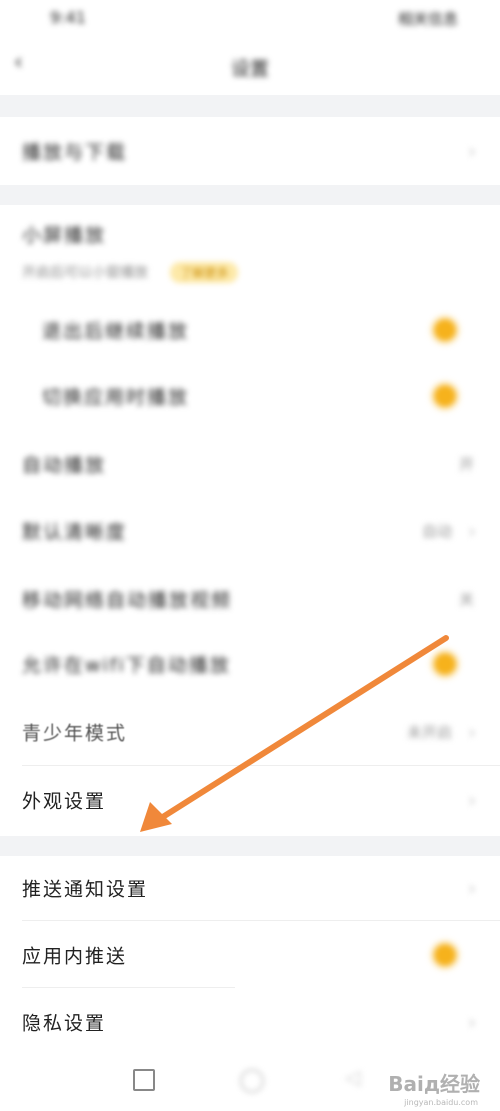 The height and width of the screenshot is (1111, 500). Describe the element at coordinates (302, 729) in the screenshot. I see `arrow-shaft` at that location.